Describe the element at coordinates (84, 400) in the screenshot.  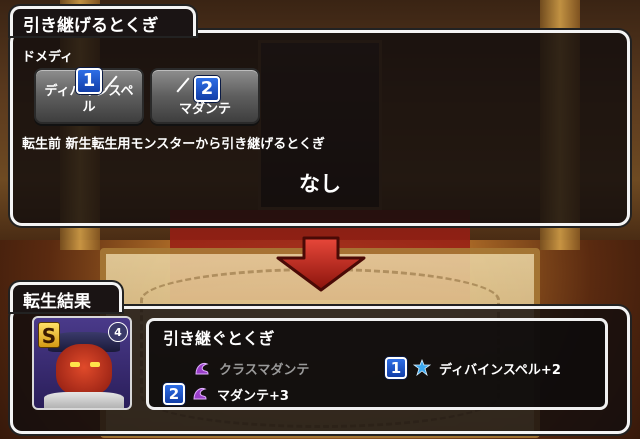
I see `monster-body` at that location.